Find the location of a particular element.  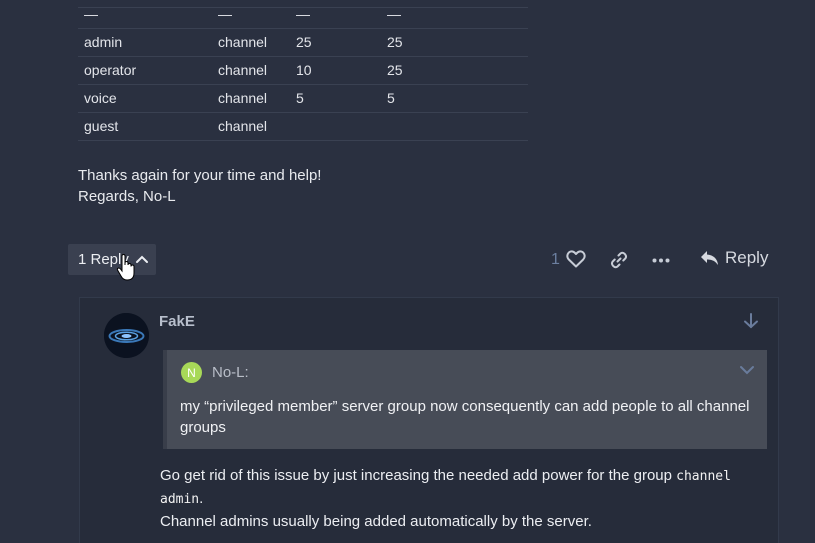

table-row: — — — — is located at coordinates (303, 14).